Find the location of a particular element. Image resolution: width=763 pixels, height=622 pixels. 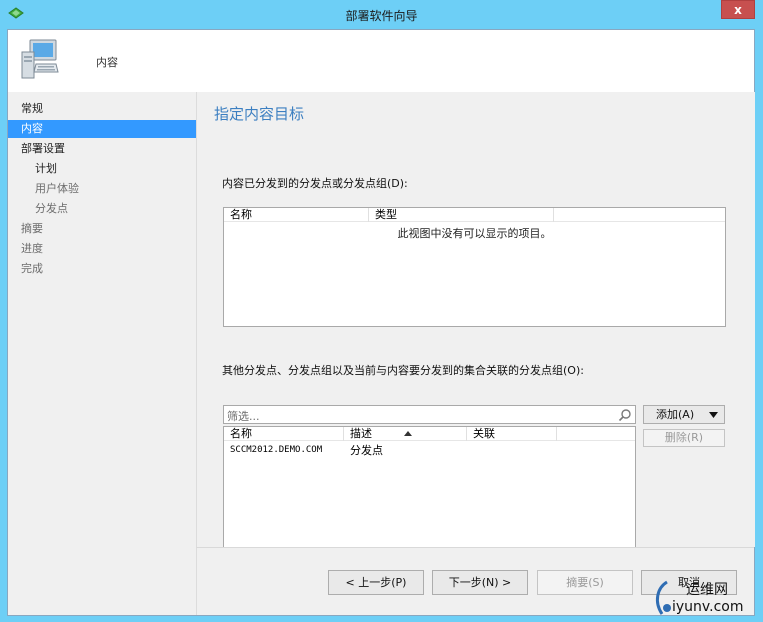

title-bar: 部署软件向导 x is located at coordinates (381, 14).